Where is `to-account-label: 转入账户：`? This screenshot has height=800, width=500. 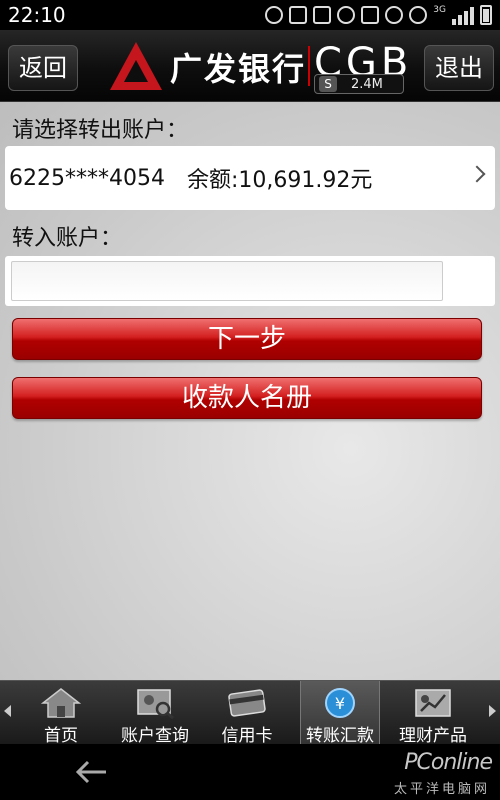 to-account-label: 转入账户： is located at coordinates (67, 238).